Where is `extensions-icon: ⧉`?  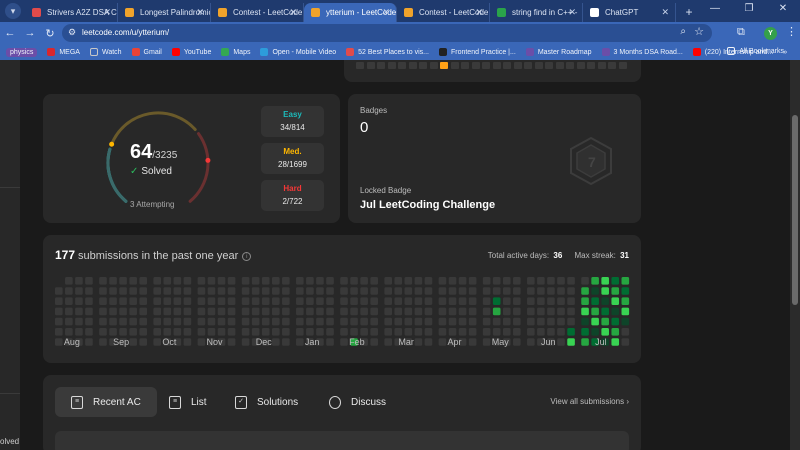 extensions-icon: ⧉ is located at coordinates (741, 32).